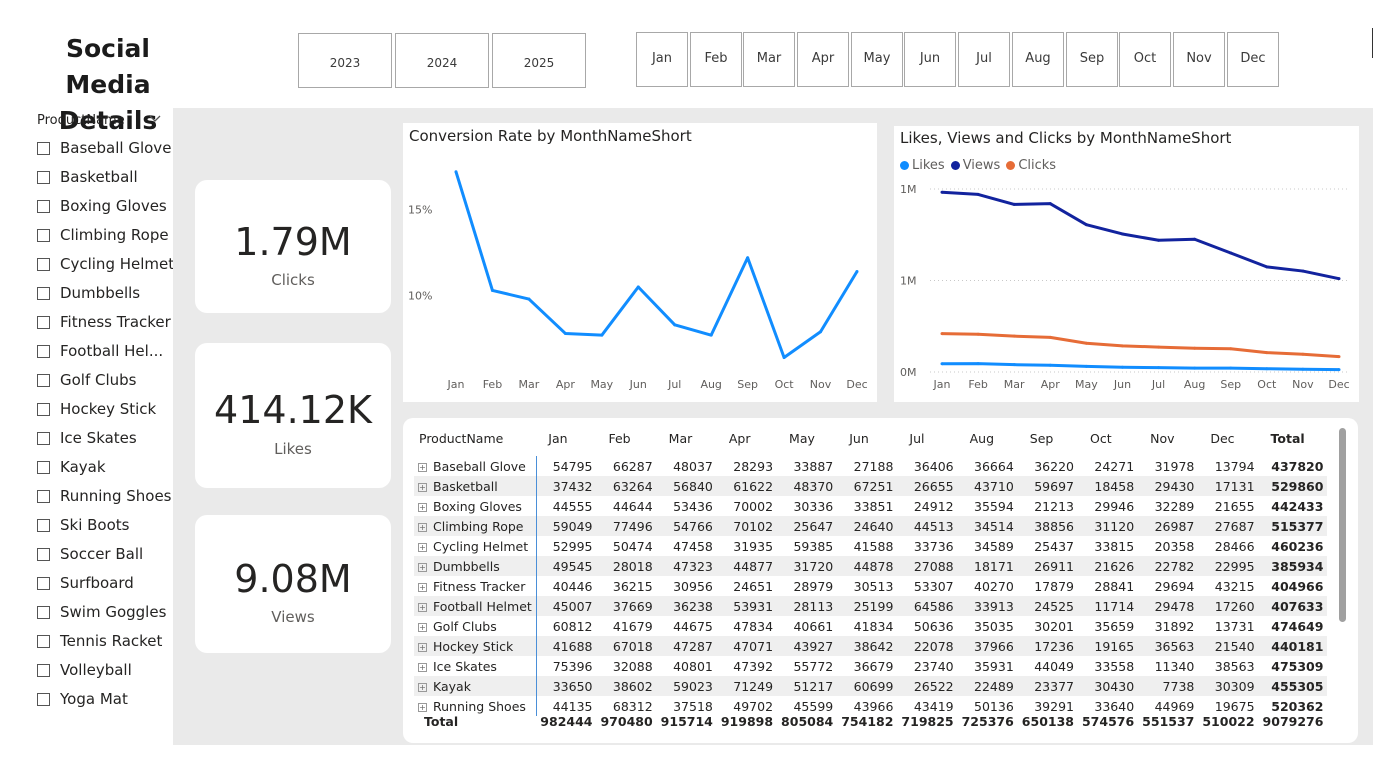  What do you see at coordinates (1234, 586) in the screenshot?
I see `table-cell: 43215` at bounding box center [1234, 586].